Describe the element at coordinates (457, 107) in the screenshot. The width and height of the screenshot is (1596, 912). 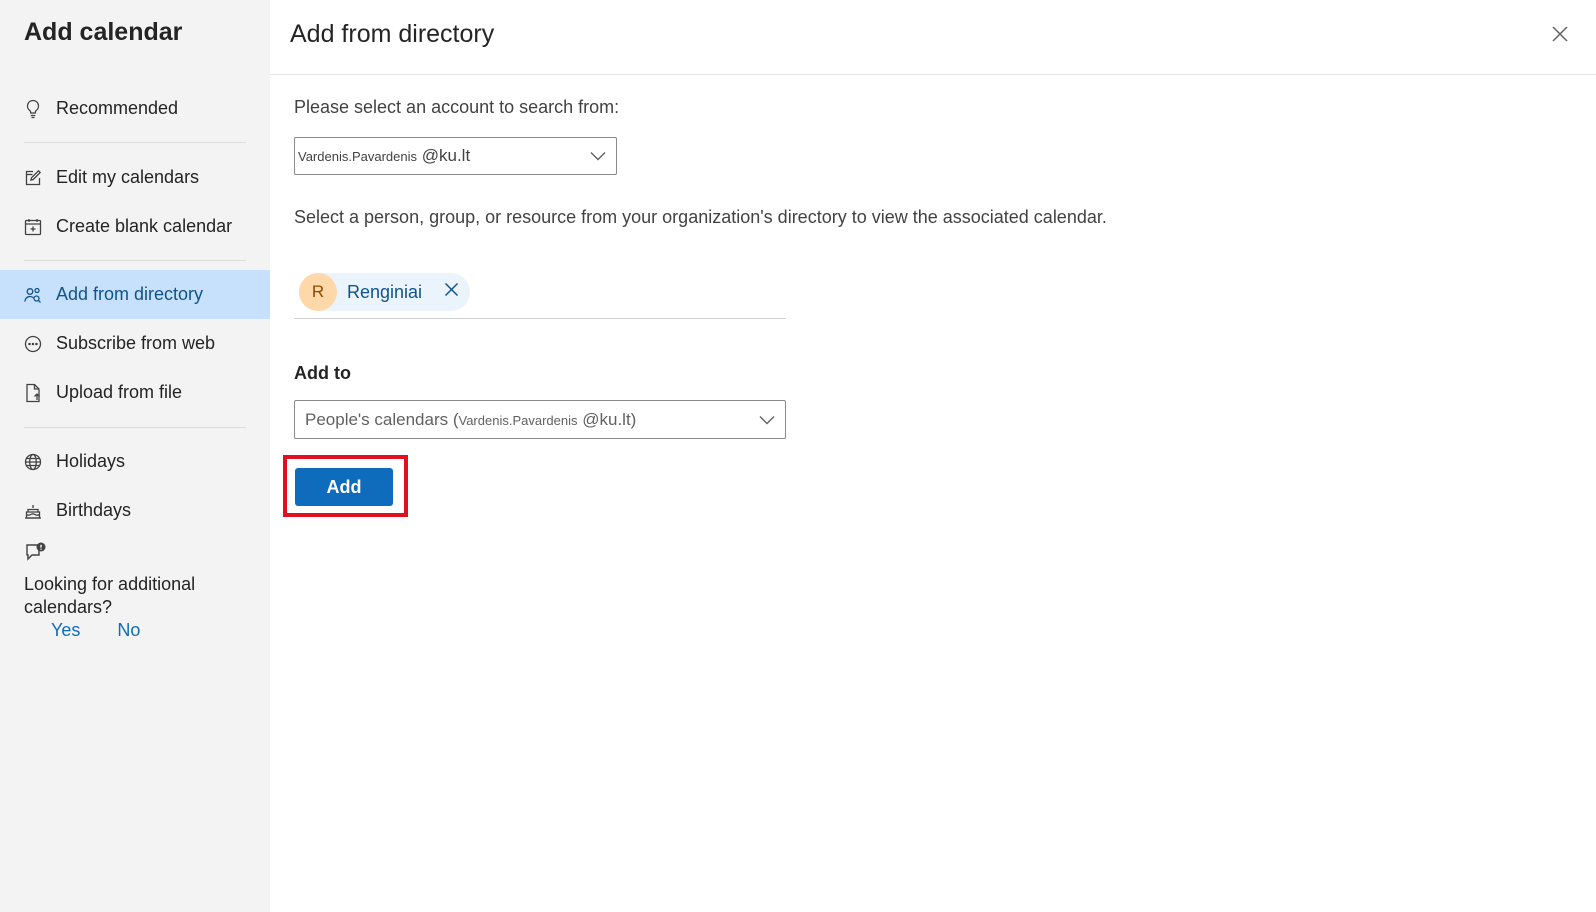
I see `account-prompt: Please select an account to search from:` at that location.